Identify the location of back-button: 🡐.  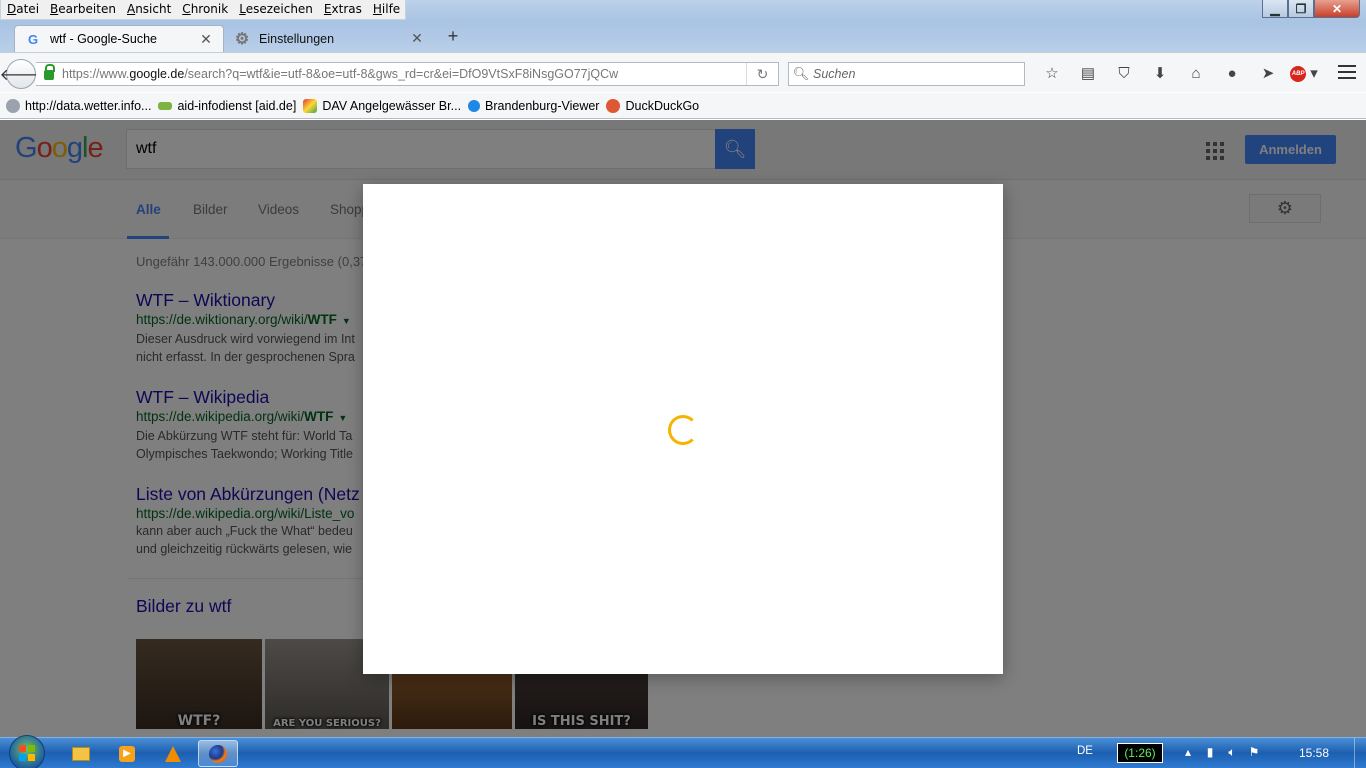
(21, 74).